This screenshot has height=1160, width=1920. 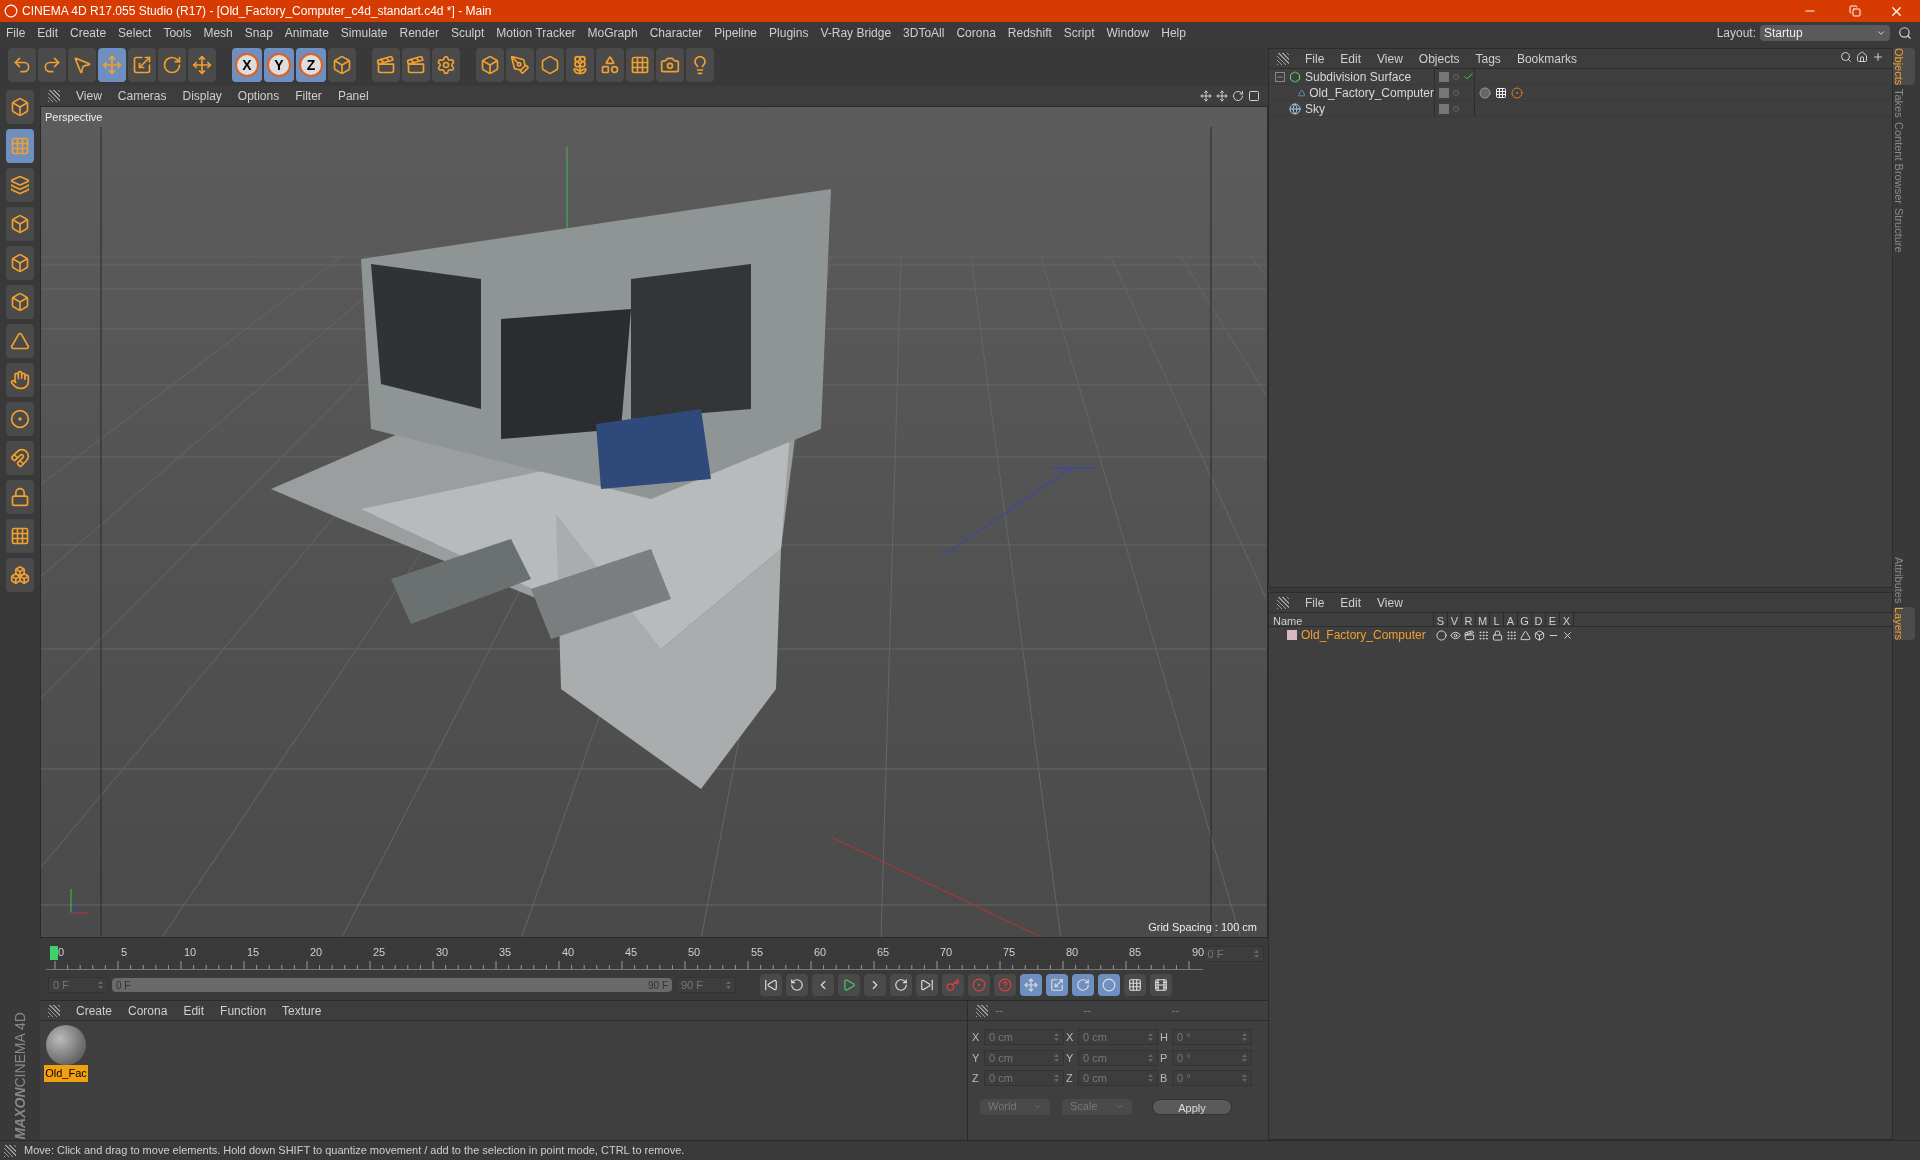 I want to click on menu-item: Plugins, so click(x=789, y=33).